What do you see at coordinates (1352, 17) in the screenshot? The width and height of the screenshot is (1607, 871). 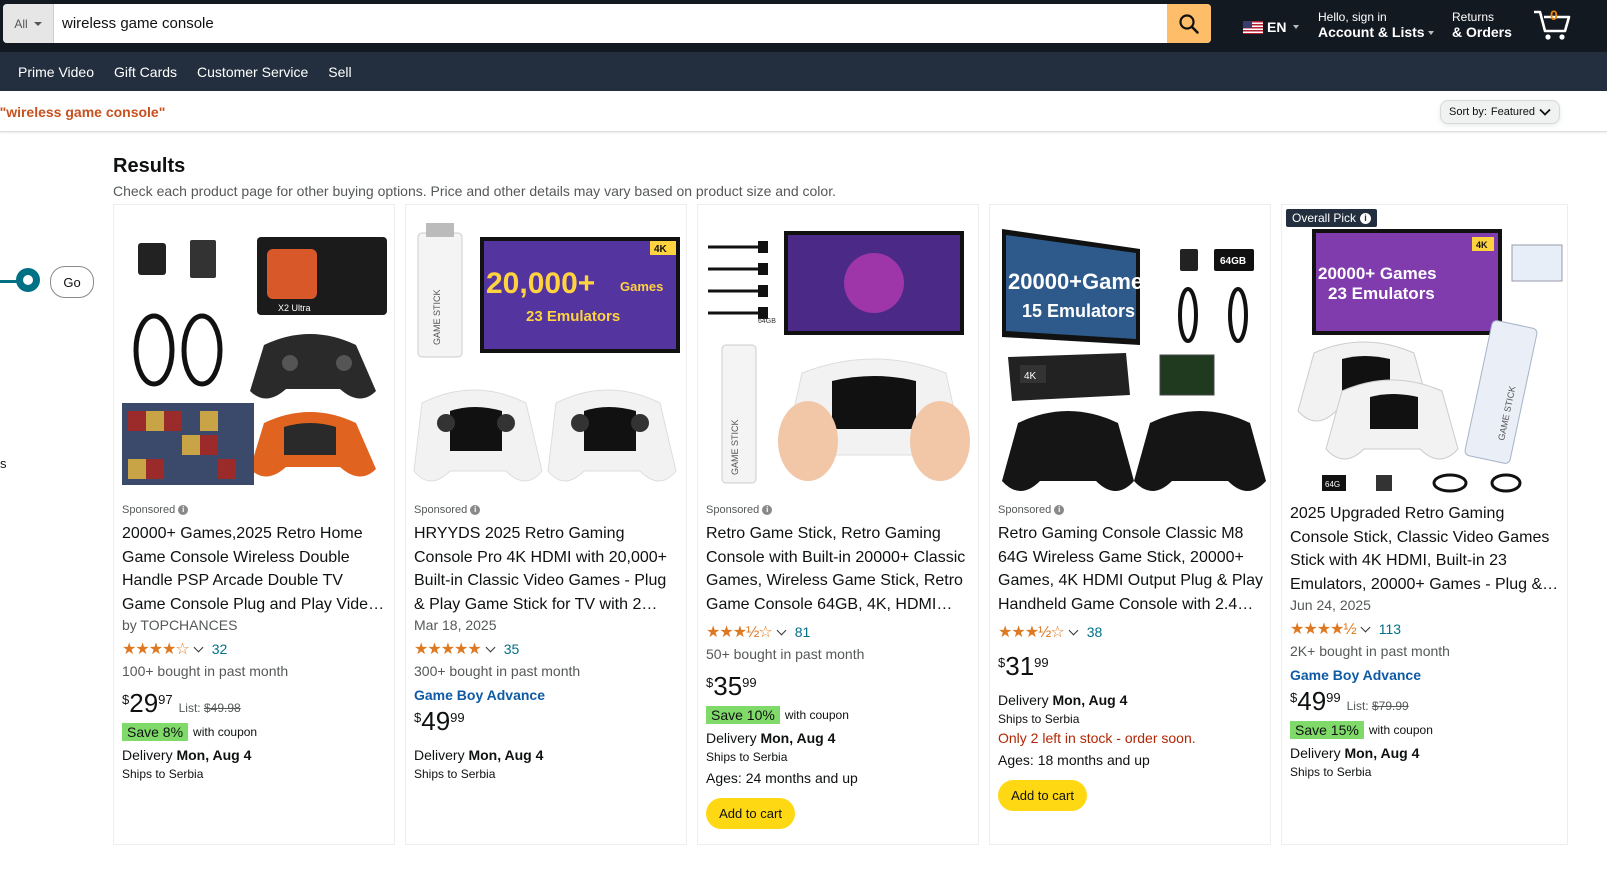 I see `account-greeting: Hello, sign in` at bounding box center [1352, 17].